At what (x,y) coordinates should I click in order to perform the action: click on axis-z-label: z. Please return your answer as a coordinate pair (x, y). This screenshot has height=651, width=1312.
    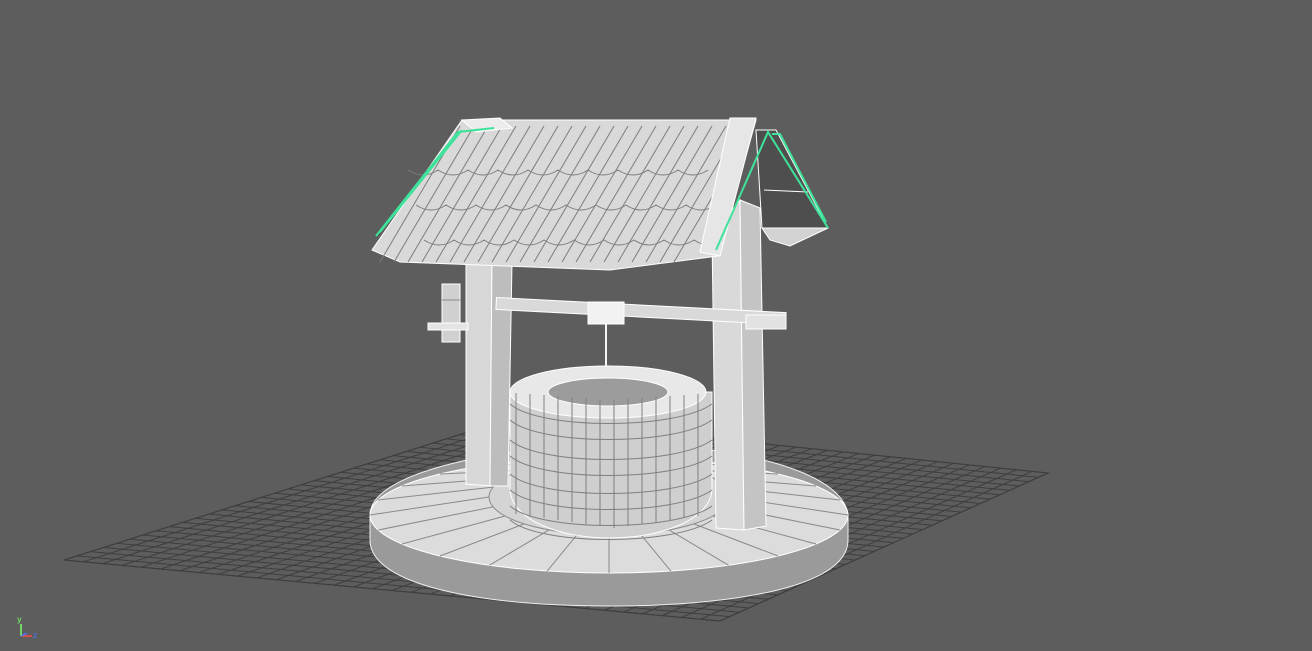
    Looking at the image, I should click on (35, 635).